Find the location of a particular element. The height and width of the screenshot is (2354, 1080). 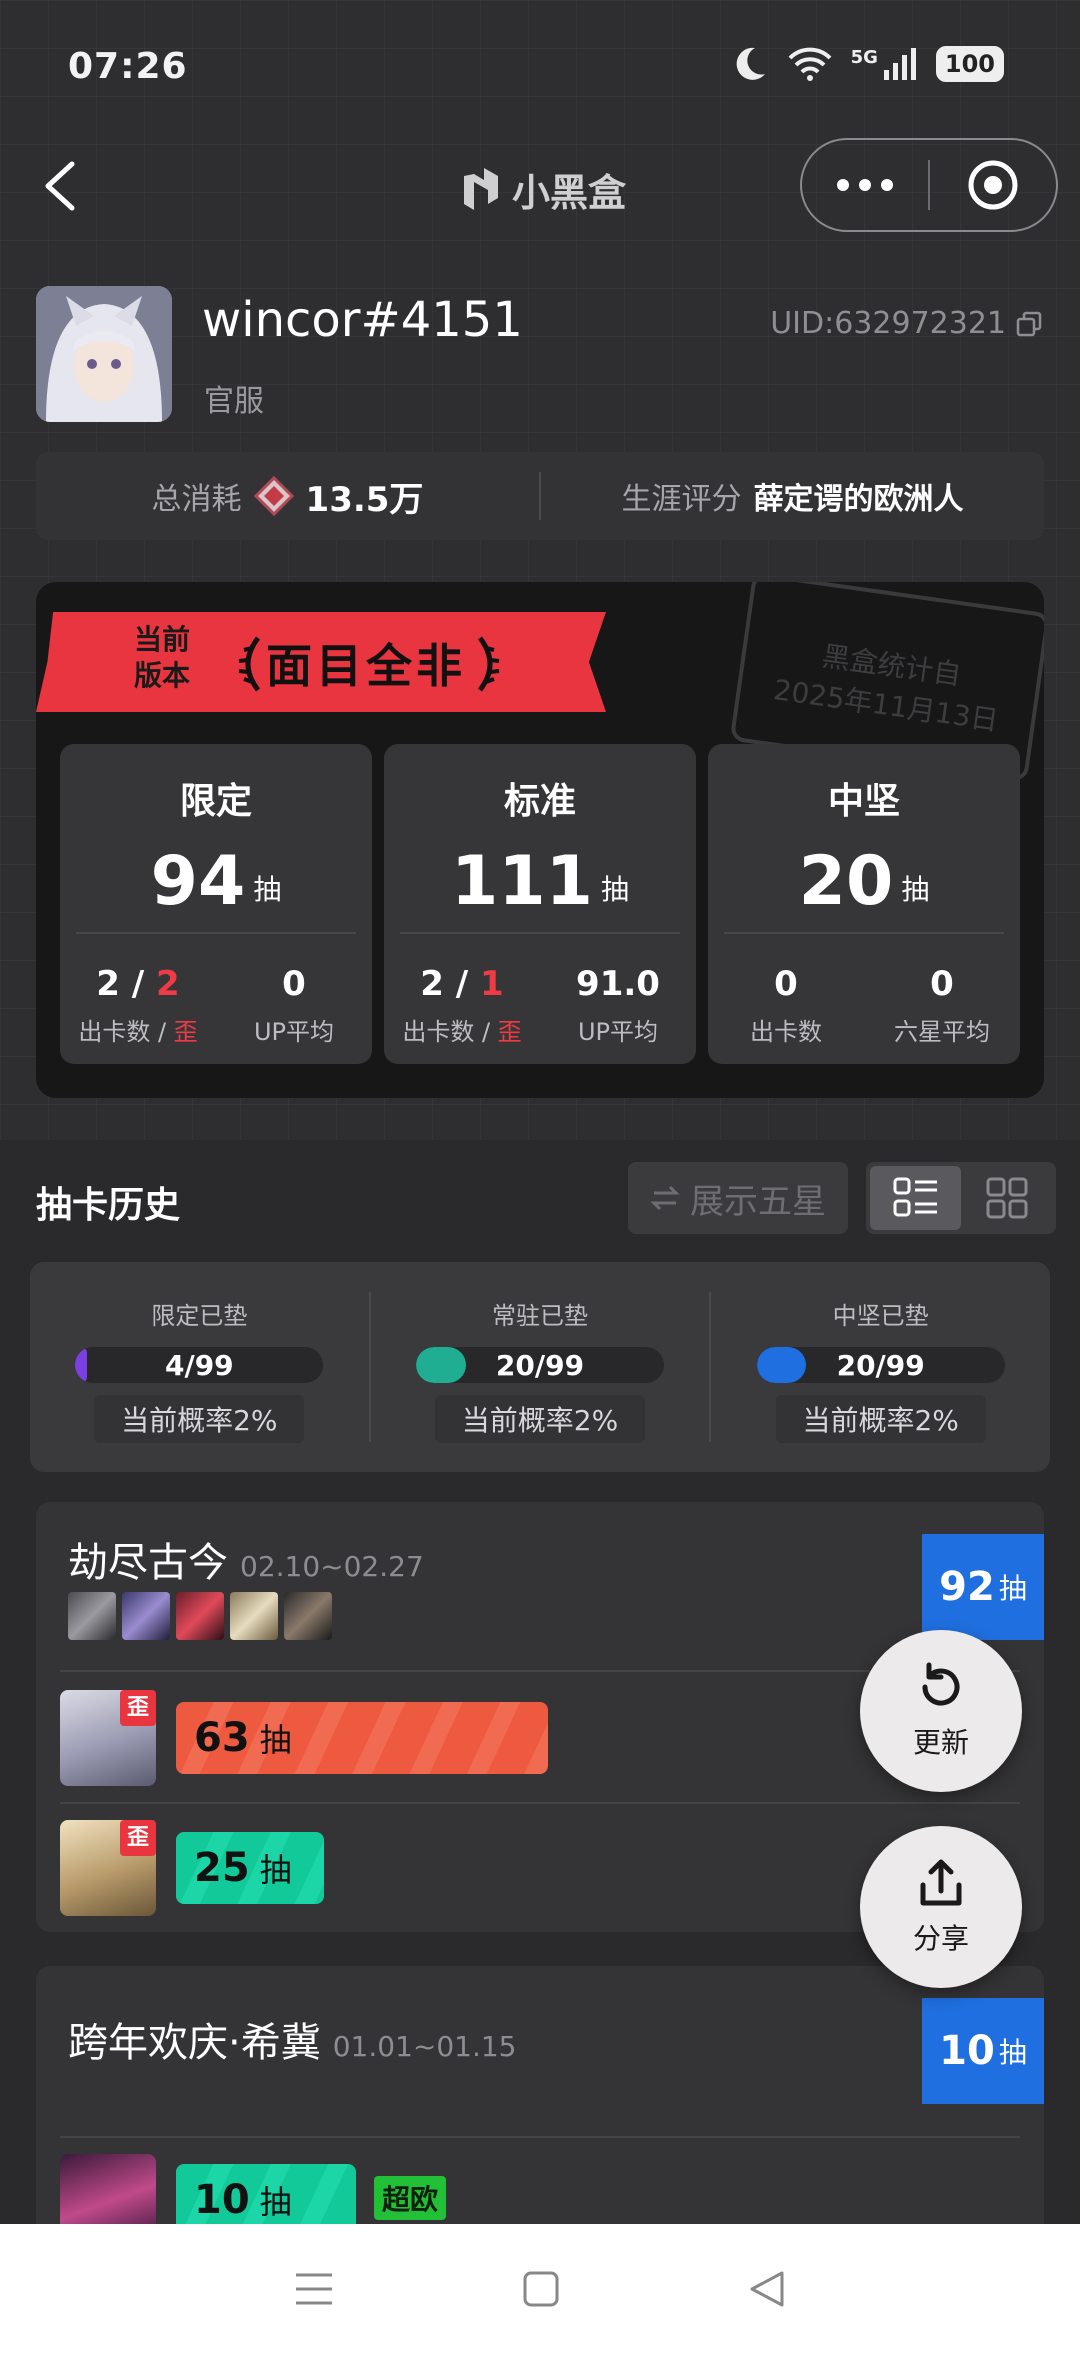

total-spend-label: 总消耗 is located at coordinates (196, 499).